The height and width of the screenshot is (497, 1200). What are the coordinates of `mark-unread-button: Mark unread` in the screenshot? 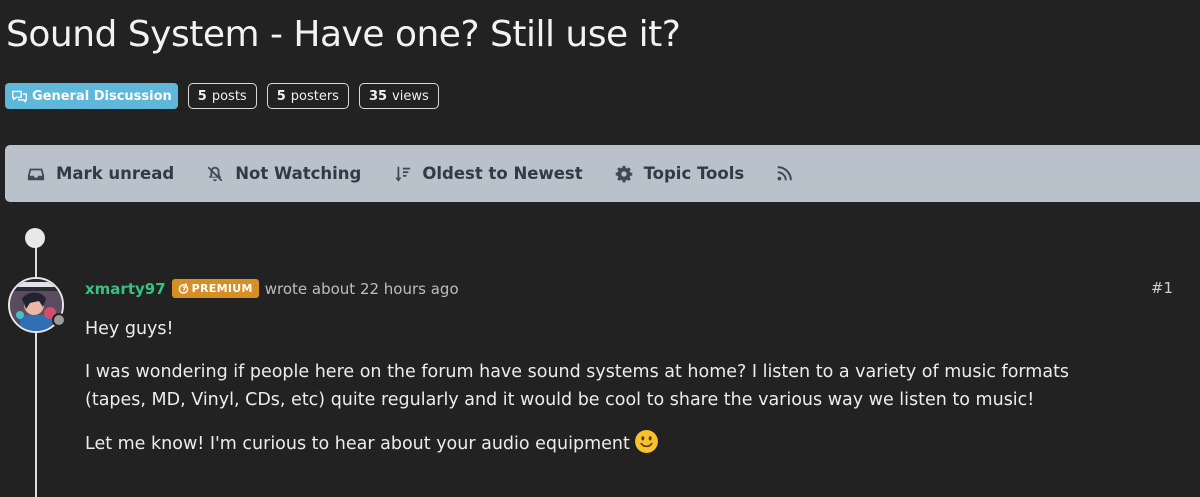 It's located at (100, 173).